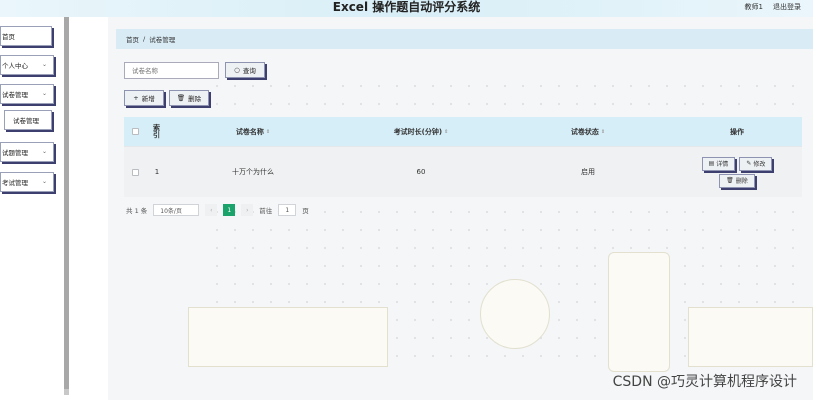 The image size is (813, 400). What do you see at coordinates (750, 337) in the screenshot?
I see `background-box` at bounding box center [750, 337].